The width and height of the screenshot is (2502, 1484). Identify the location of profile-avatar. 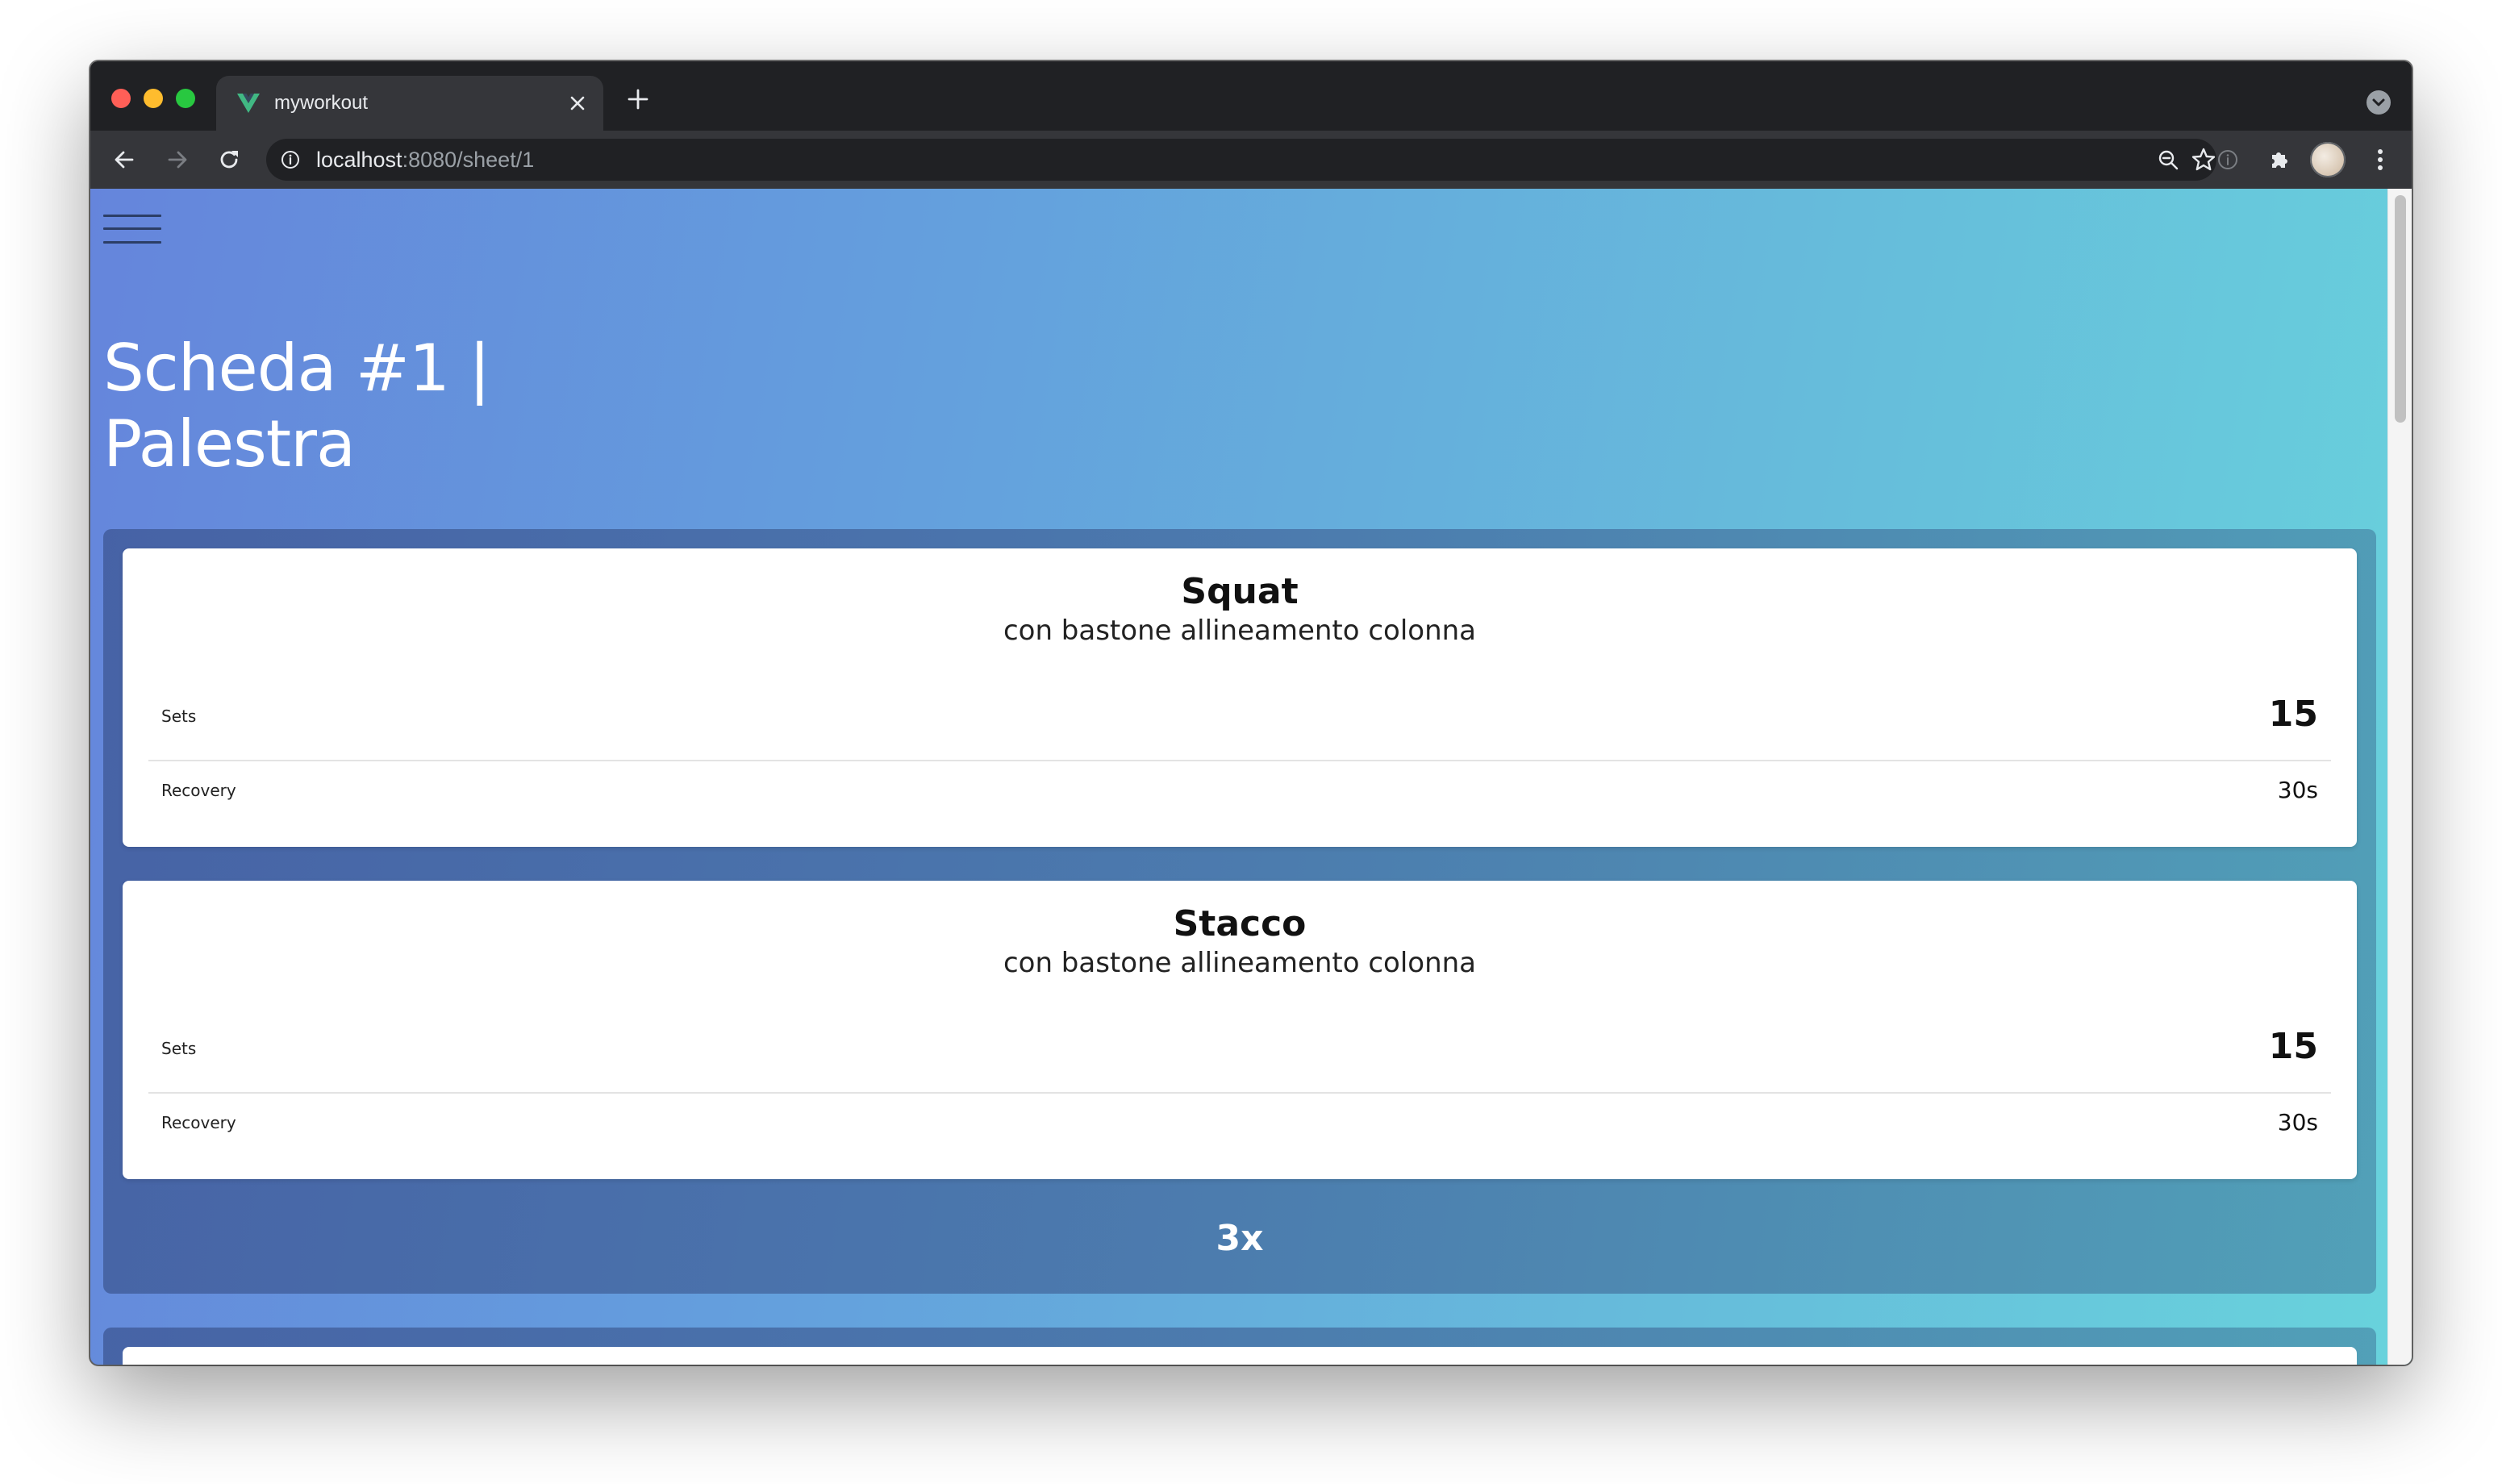
(2328, 159).